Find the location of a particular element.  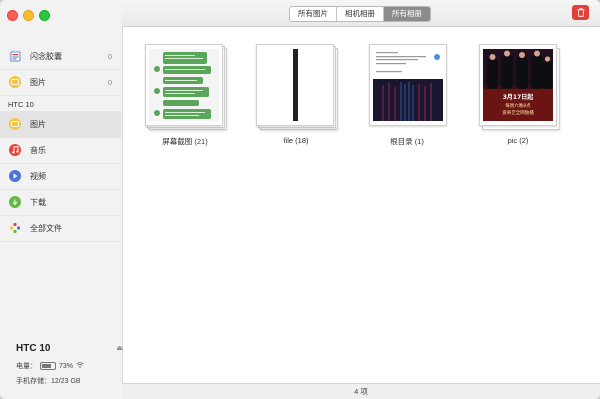

trash-icon is located at coordinates (580, 12).